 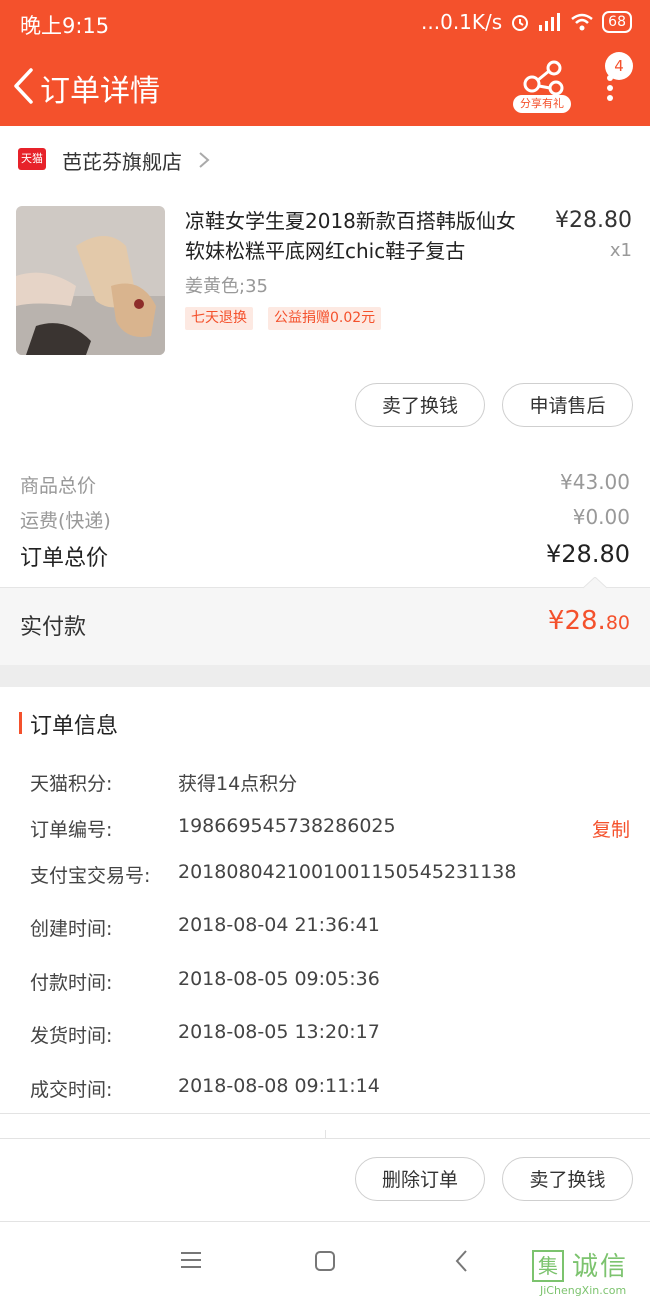 What do you see at coordinates (583, 1290) in the screenshot?
I see `watermark-url: JiChengXin.com` at bounding box center [583, 1290].